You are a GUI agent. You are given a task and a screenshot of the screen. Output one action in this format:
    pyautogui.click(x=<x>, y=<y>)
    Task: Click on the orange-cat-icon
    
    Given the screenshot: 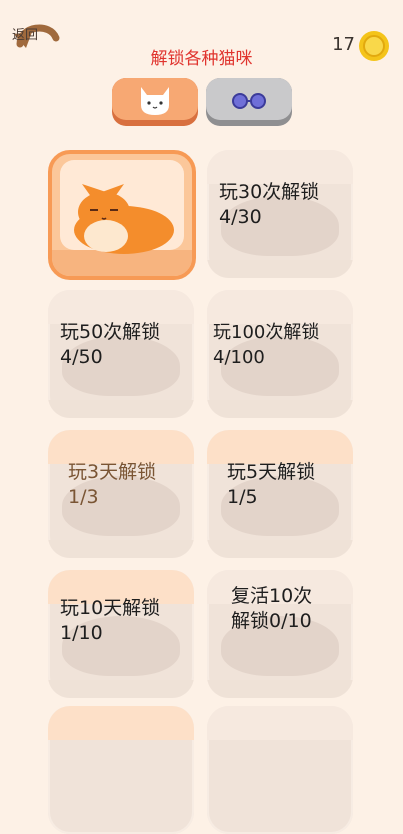 What is the action you would take?
    pyautogui.click(x=124, y=219)
    